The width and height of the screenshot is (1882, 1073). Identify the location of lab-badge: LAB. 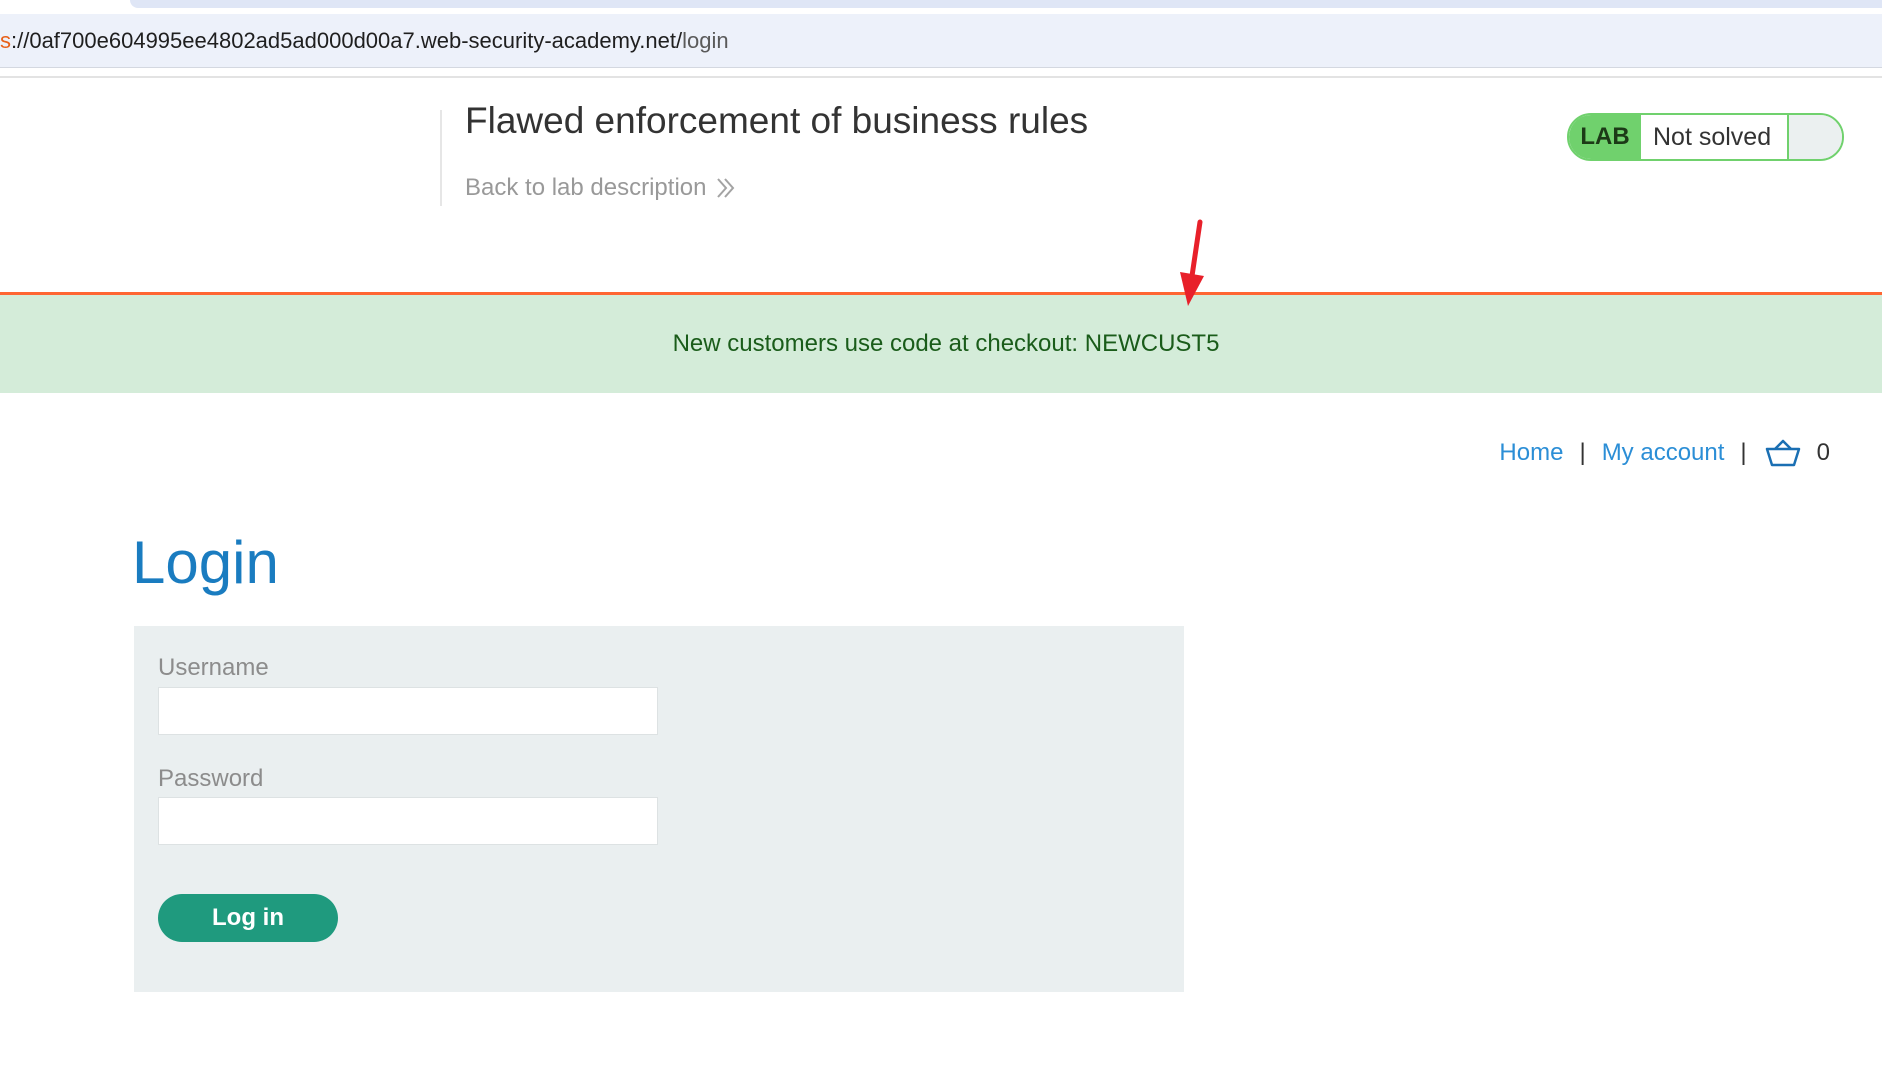
(1605, 137).